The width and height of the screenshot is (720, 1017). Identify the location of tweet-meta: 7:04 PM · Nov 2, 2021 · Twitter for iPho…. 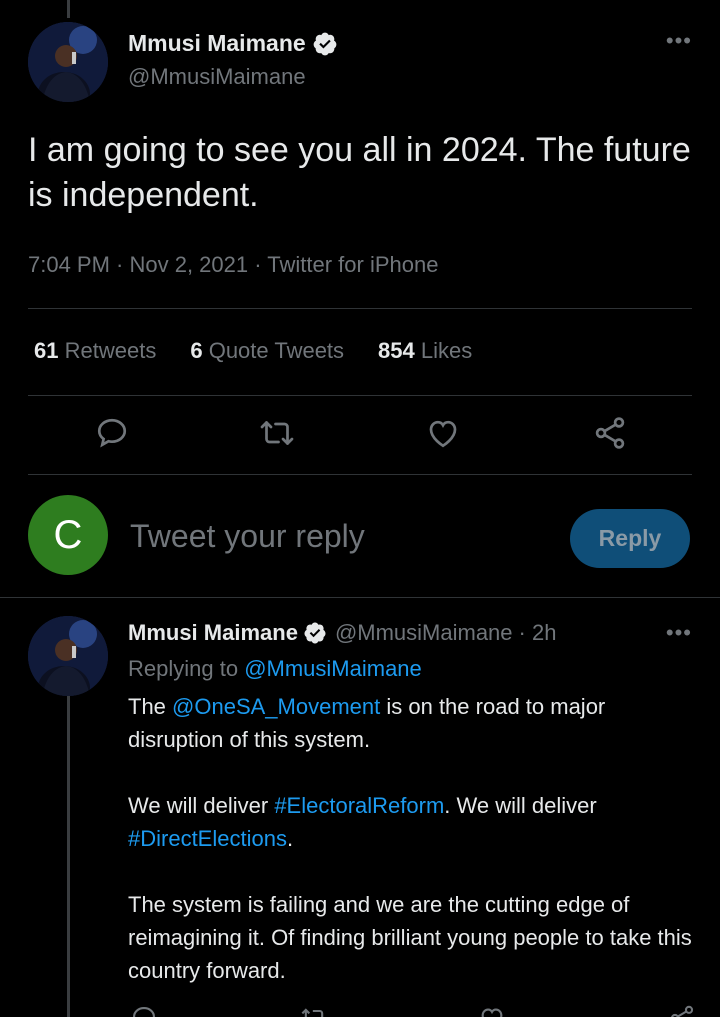
(233, 265).